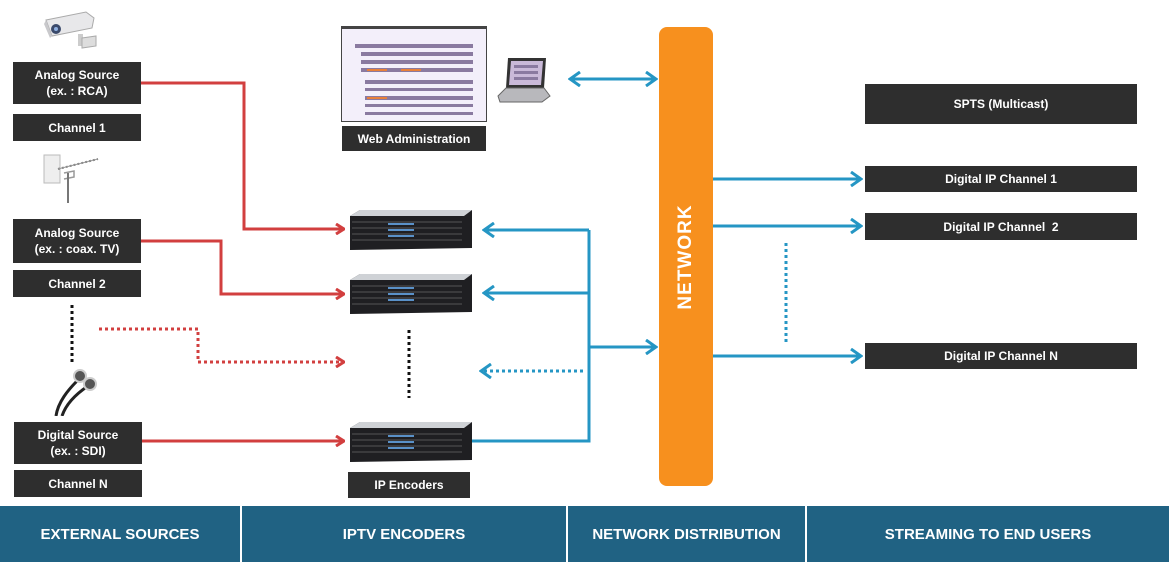 Image resolution: width=1169 pixels, height=562 pixels. What do you see at coordinates (70, 30) in the screenshot?
I see `security-camera-icon` at bounding box center [70, 30].